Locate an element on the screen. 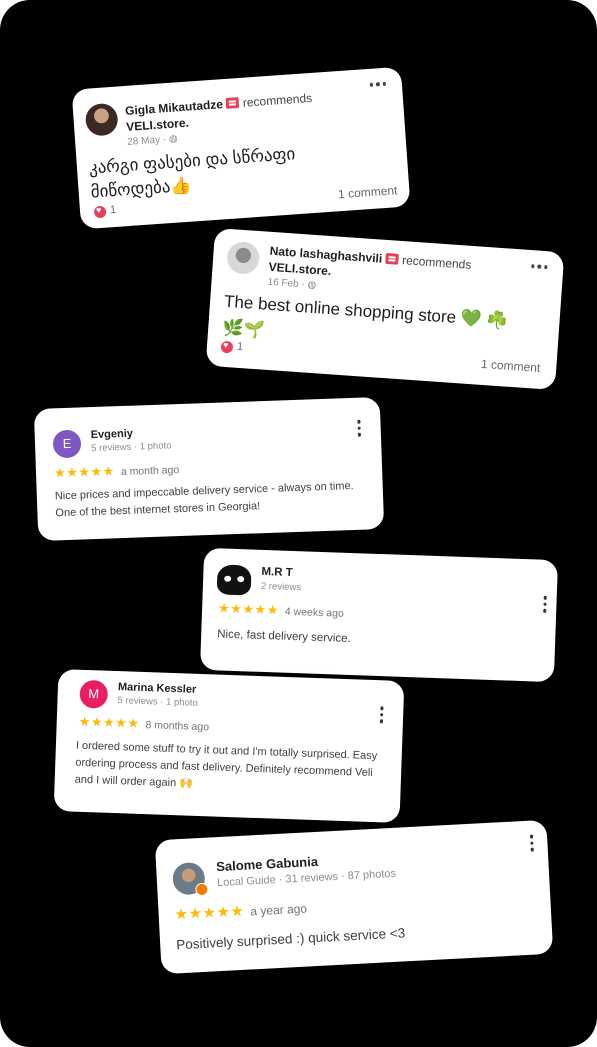 This screenshot has height=1047, width=597. star-rating: ★★★★★ a year ago is located at coordinates (240, 910).